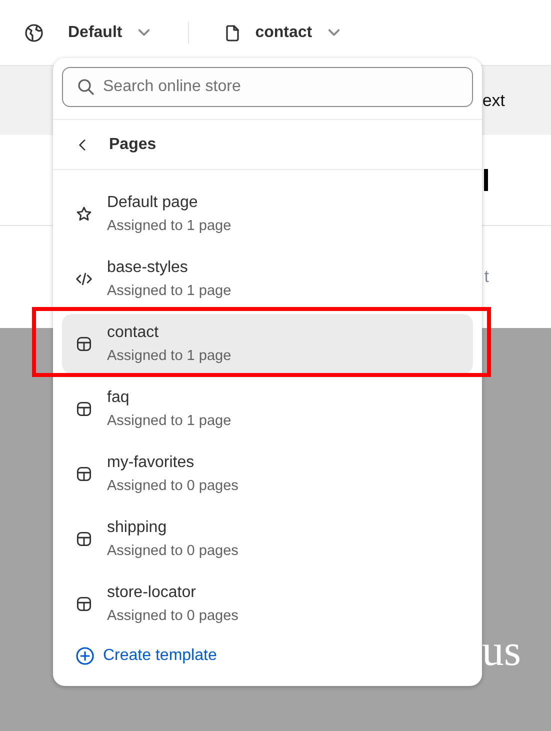  What do you see at coordinates (132, 144) in the screenshot?
I see `section-title: Pages` at bounding box center [132, 144].